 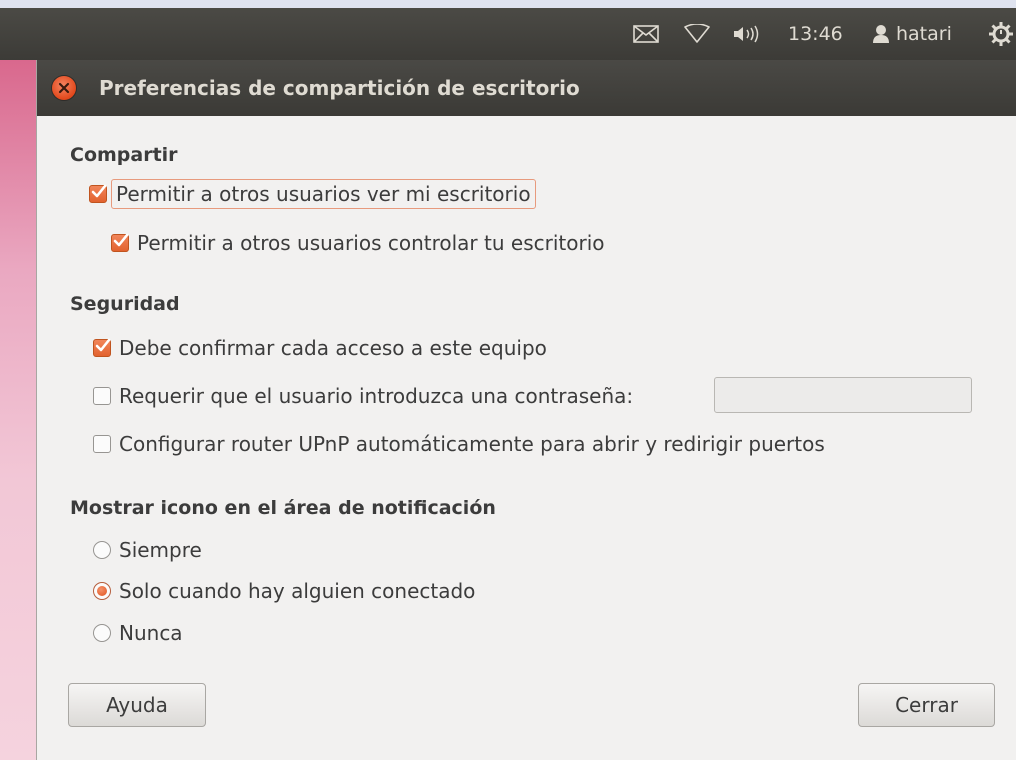 I want to click on connected-radio, so click(x=102, y=591).